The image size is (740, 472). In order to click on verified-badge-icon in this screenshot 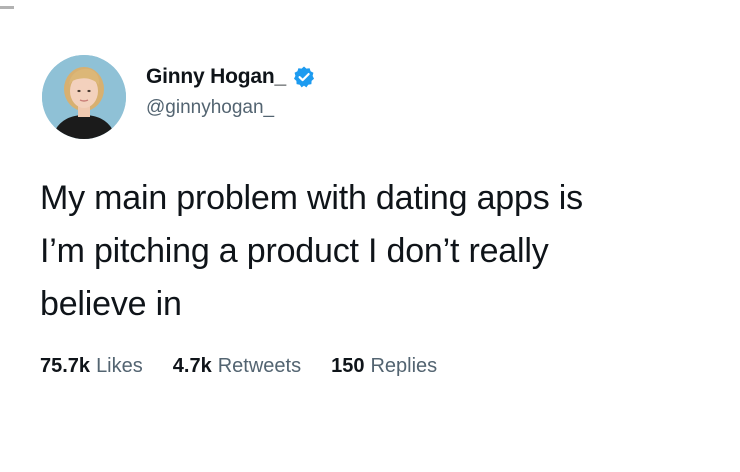, I will do `click(304, 77)`.